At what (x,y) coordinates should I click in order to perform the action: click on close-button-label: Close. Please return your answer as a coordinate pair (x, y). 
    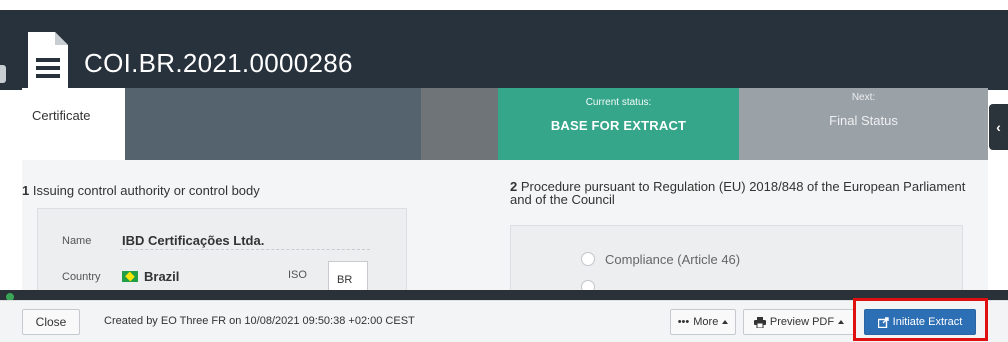
    Looking at the image, I should click on (51, 322).